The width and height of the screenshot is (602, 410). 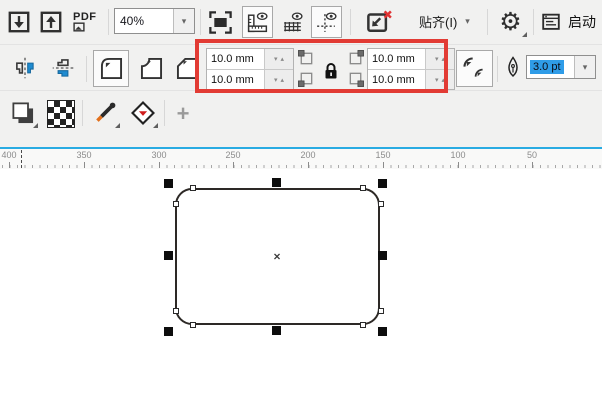 What do you see at coordinates (84, 155) in the screenshot?
I see `ruler-label: 350` at bounding box center [84, 155].